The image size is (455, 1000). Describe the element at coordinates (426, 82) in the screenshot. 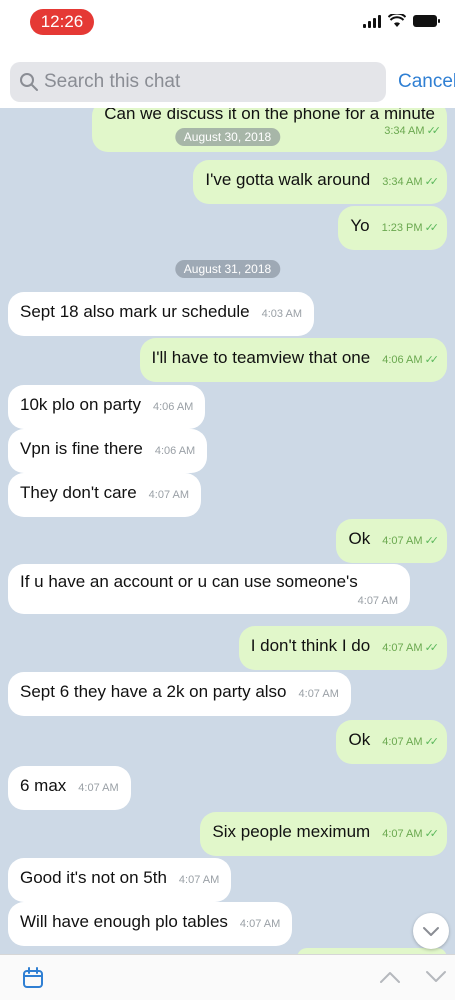

I see `cancel-button: Cancel` at that location.